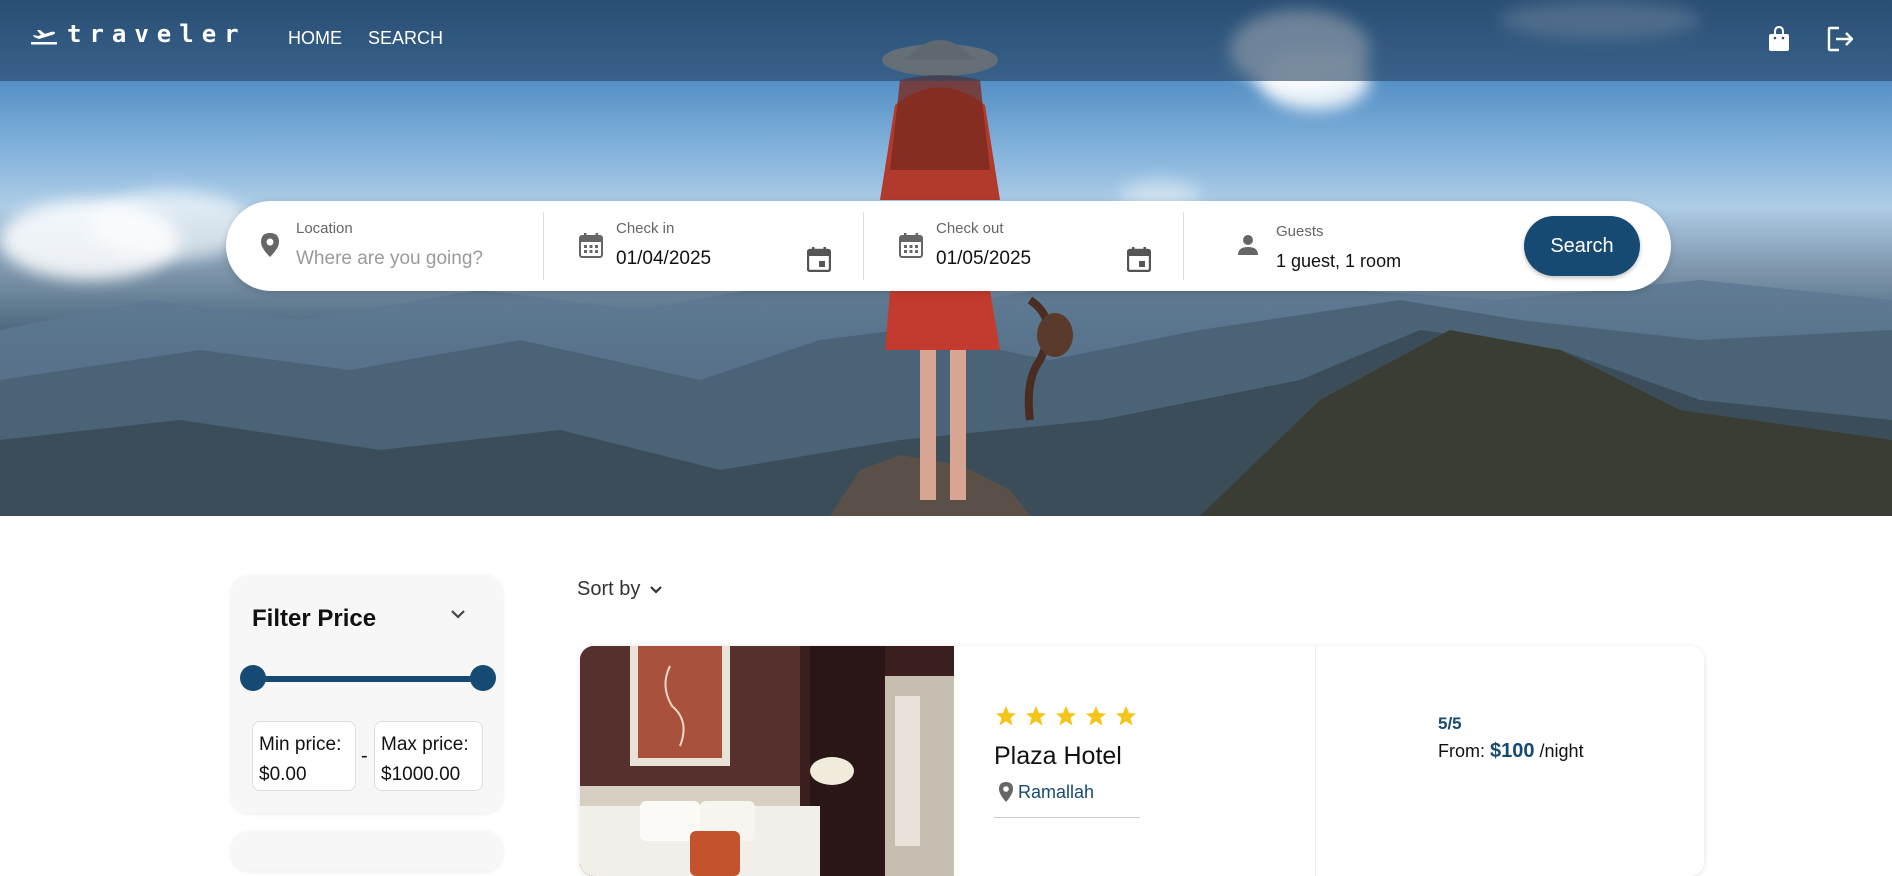 Image resolution: width=1892 pixels, height=876 pixels. I want to click on location-label: Location, so click(324, 228).